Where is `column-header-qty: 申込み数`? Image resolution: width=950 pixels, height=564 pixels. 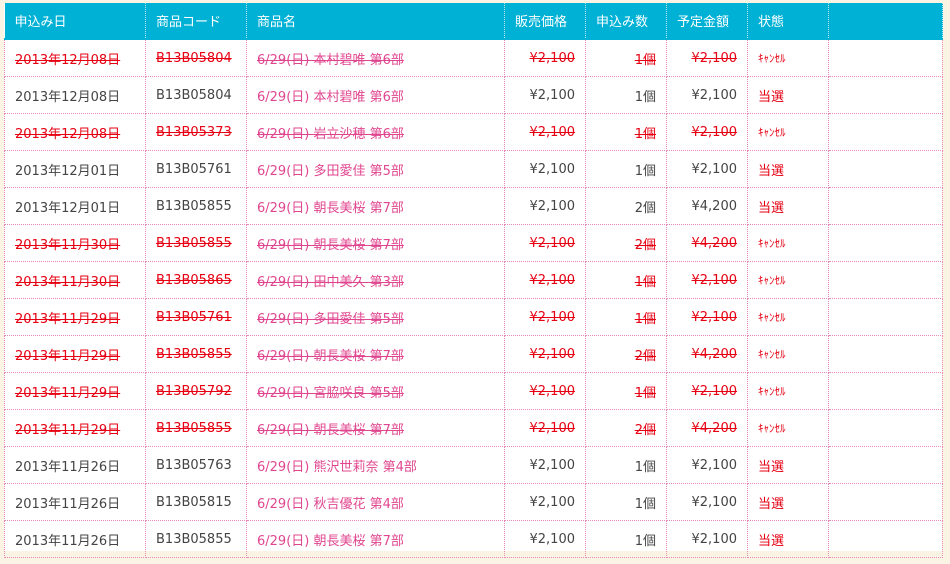
column-header-qty: 申込み数 is located at coordinates (626, 21).